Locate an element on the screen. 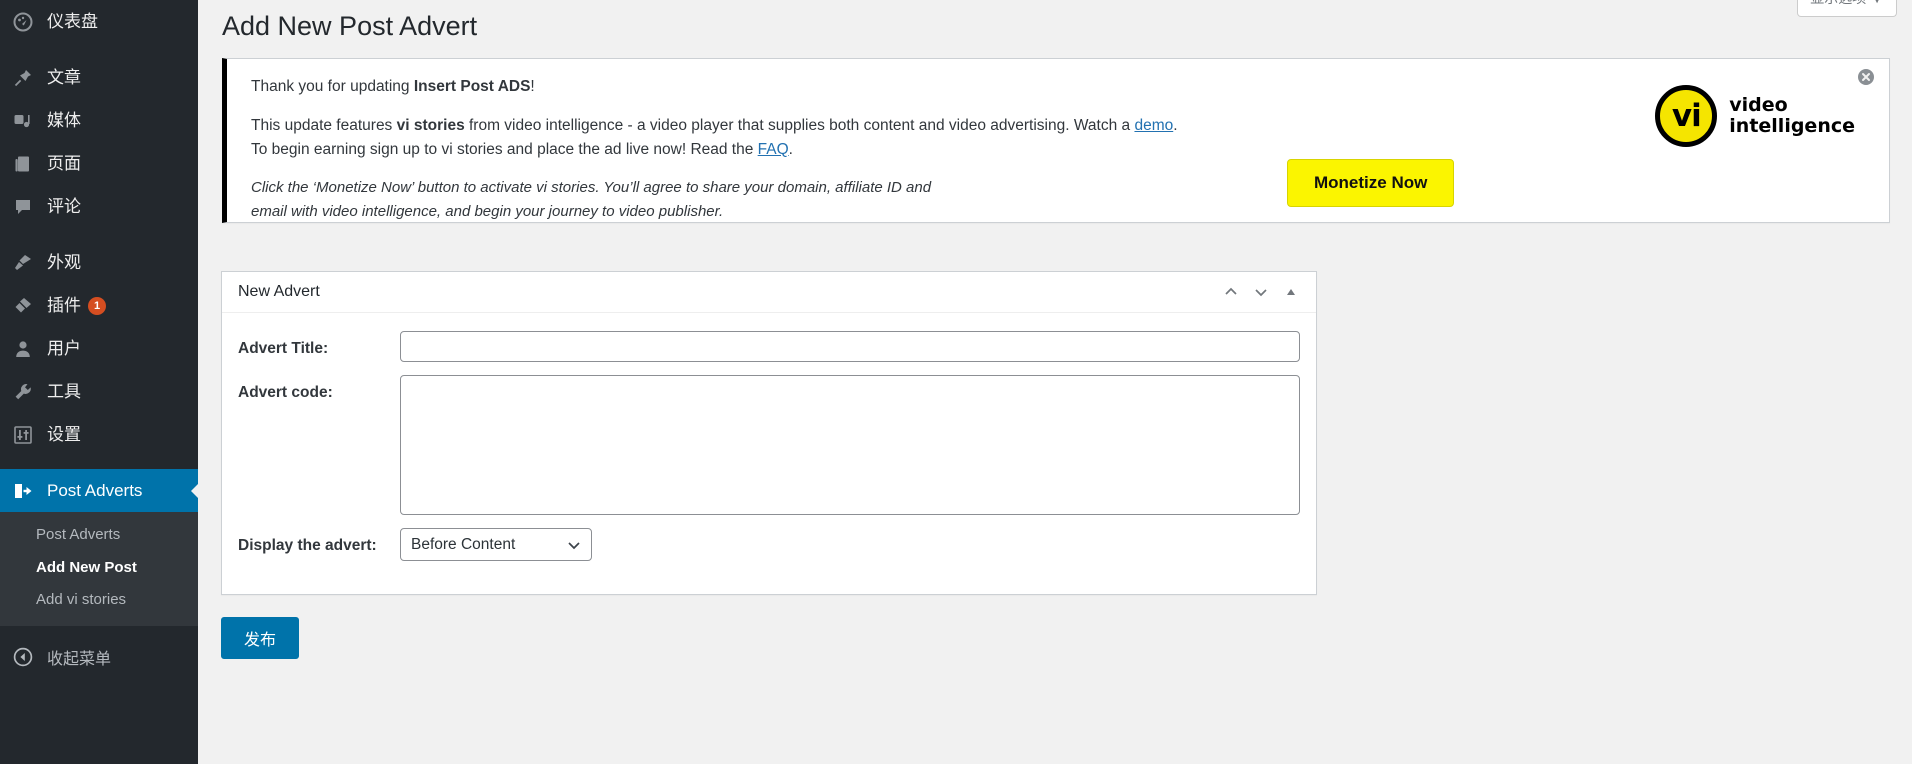 The image size is (1912, 764). plug-icon is located at coordinates (23, 306).